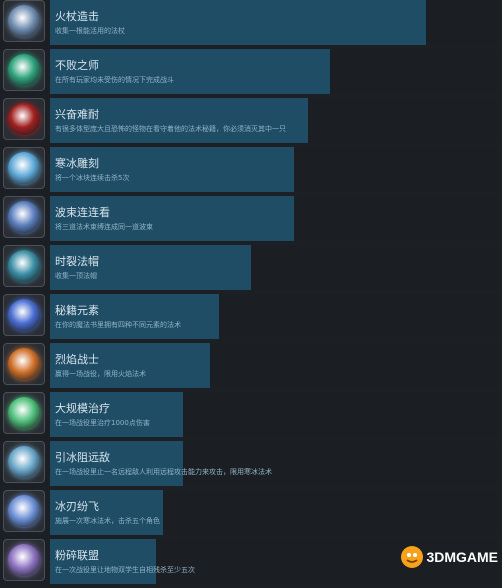 Image resolution: width=502 pixels, height=588 pixels. What do you see at coordinates (107, 521) in the screenshot?
I see `achievement-description: 施展一次寒冰法术，击杀五个角色` at bounding box center [107, 521].